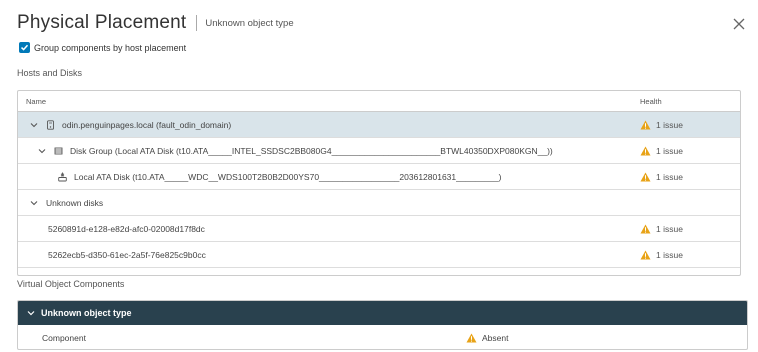 The width and height of the screenshot is (758, 352). What do you see at coordinates (197, 23) in the screenshot?
I see `title-divider` at bounding box center [197, 23].